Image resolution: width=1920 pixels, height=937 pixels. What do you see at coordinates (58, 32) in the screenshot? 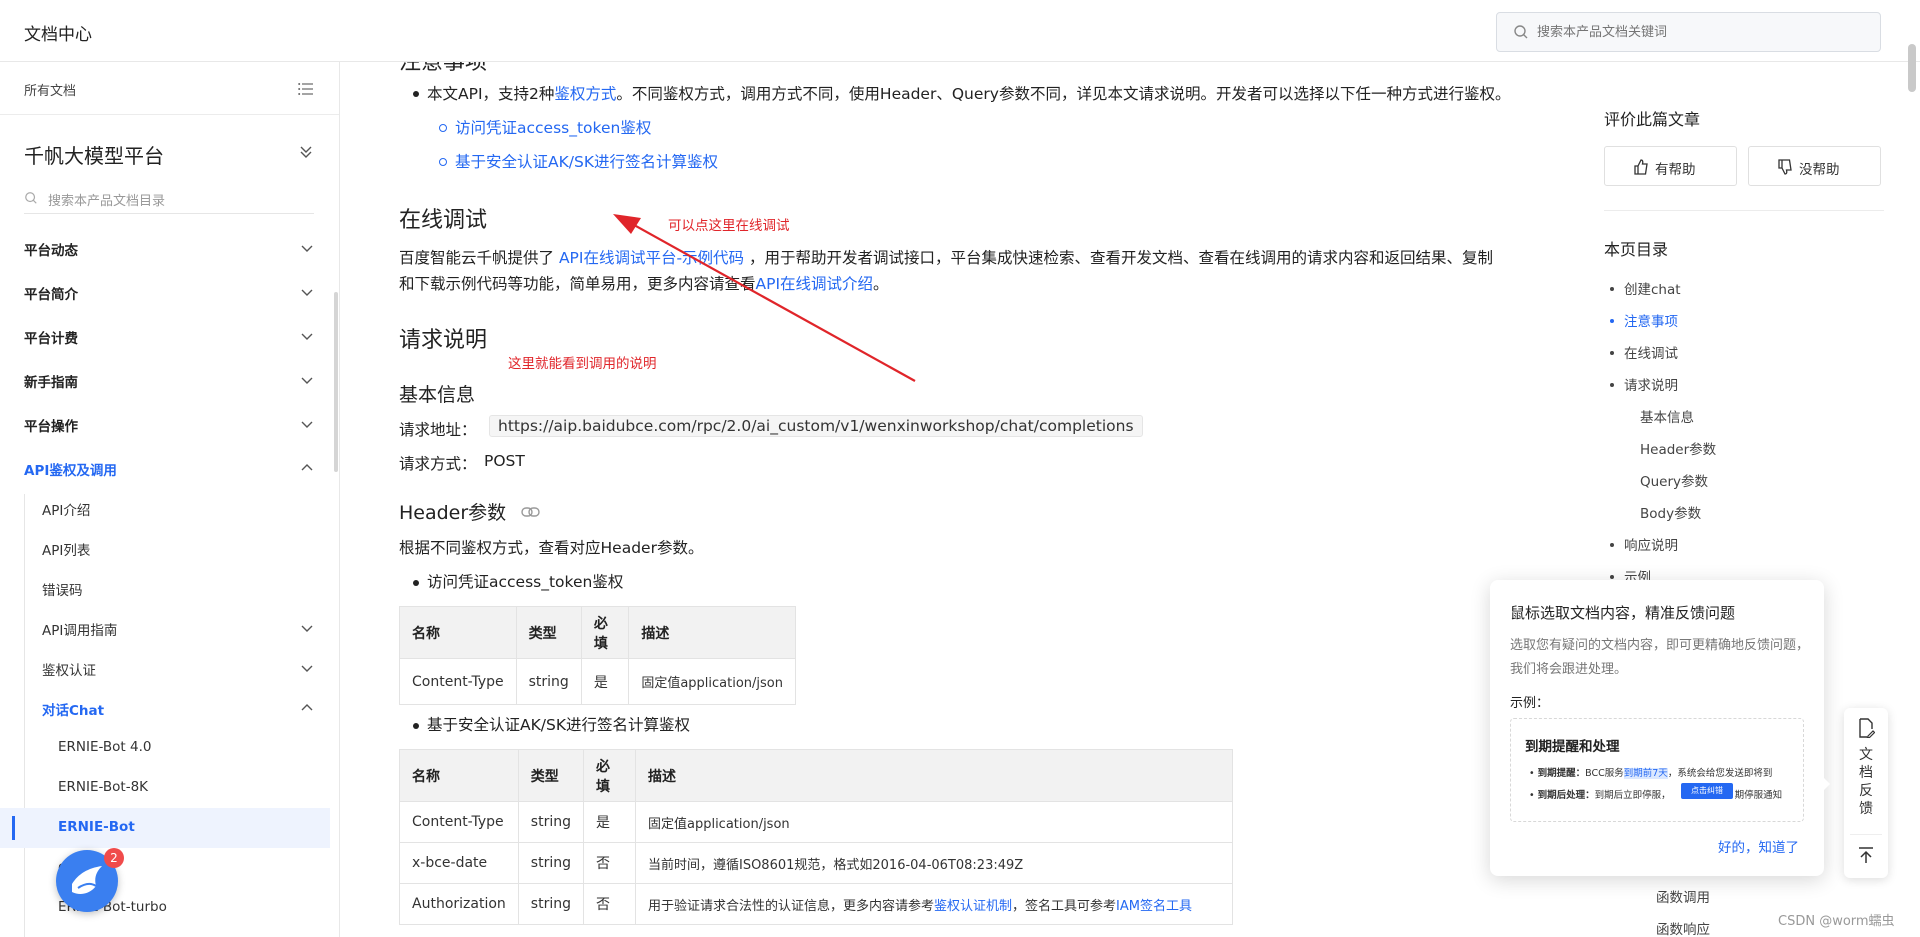
I see `doc-center-title: 文档中心` at bounding box center [58, 32].